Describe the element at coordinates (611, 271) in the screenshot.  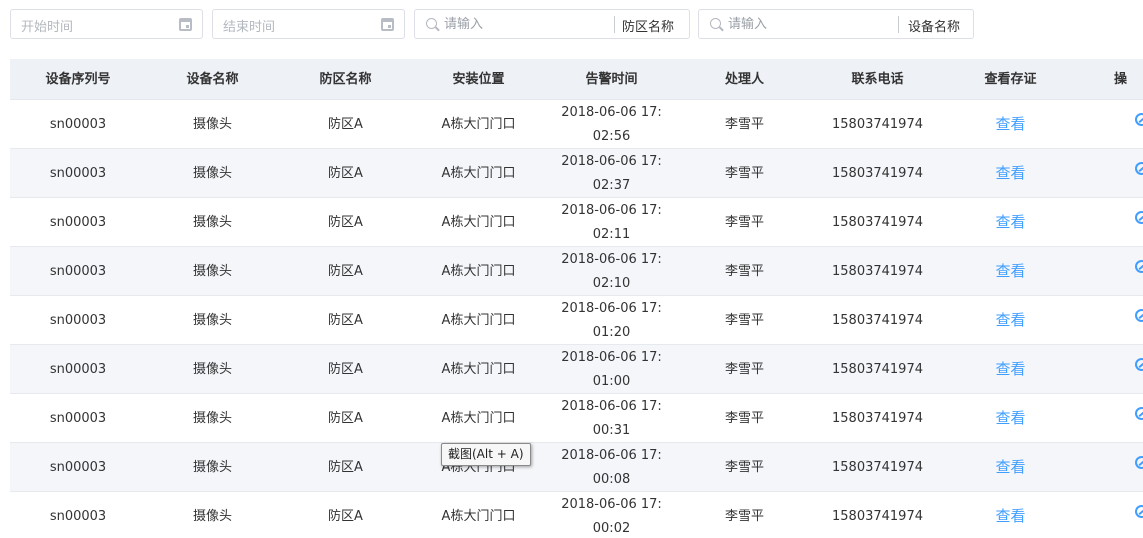
I see `cell-alarm-time: 2018-06-06 17: 02:10` at that location.